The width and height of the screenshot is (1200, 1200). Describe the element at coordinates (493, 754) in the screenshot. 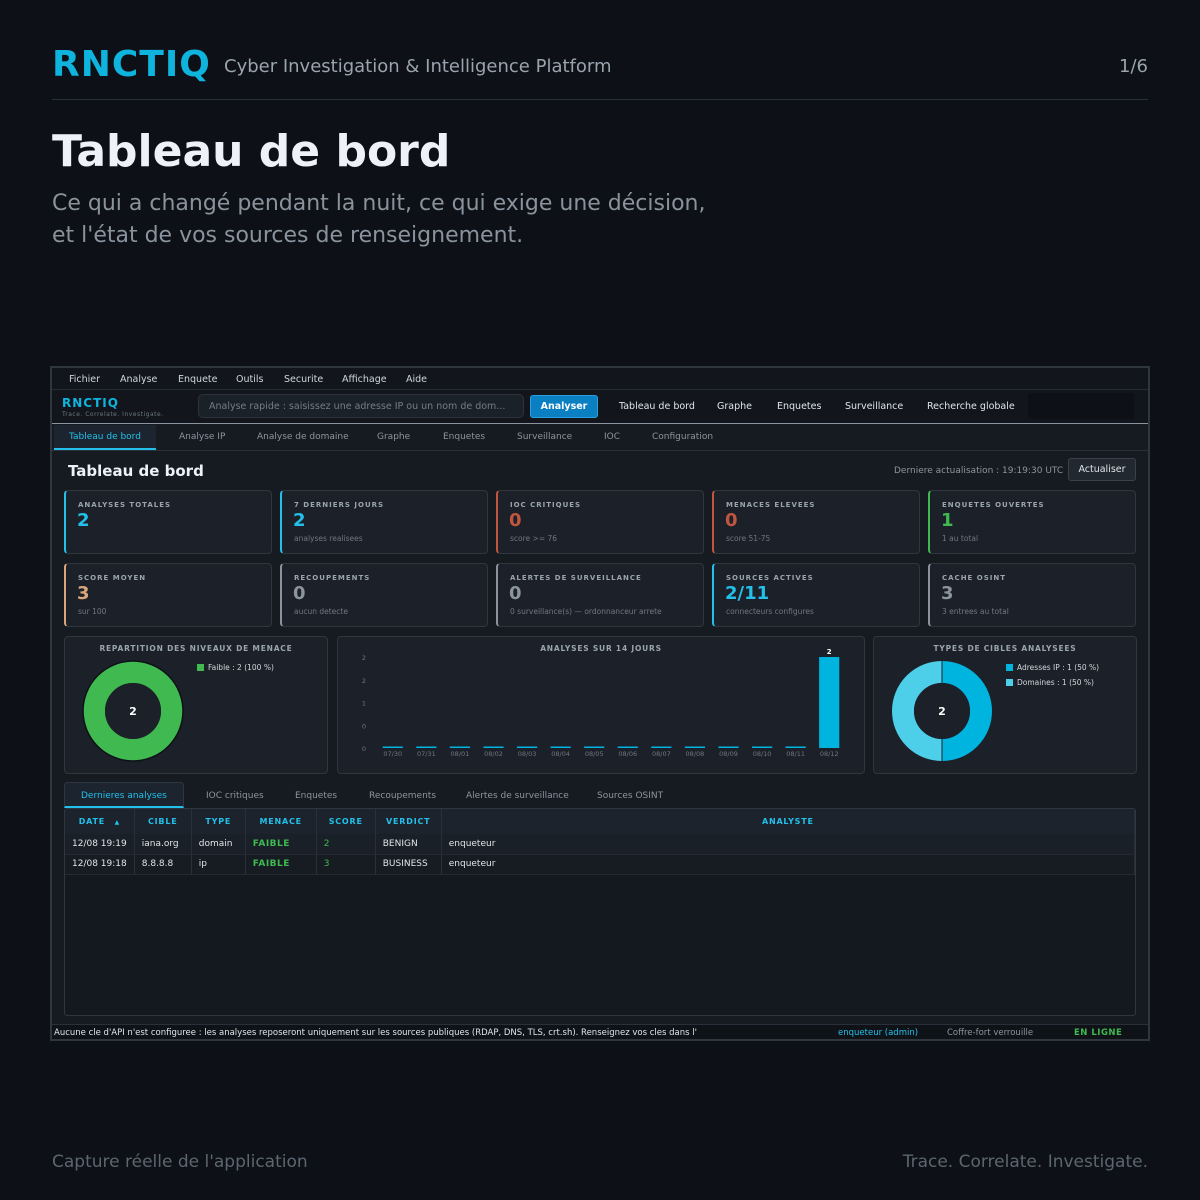

I see `x-tick-label: 08/02` at that location.